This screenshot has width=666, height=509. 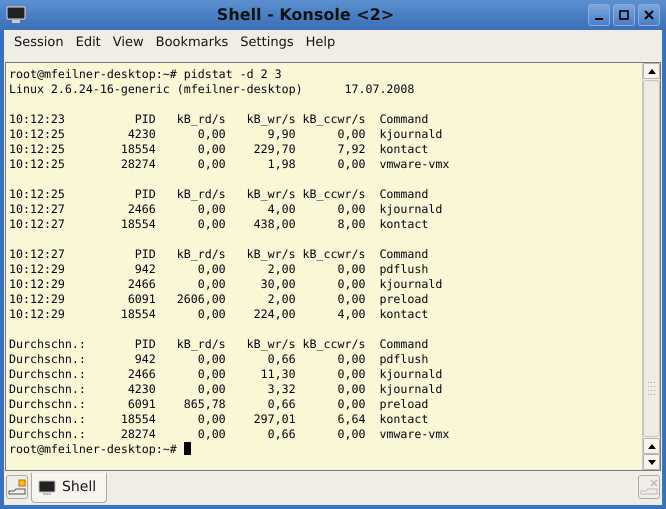 What do you see at coordinates (219, 269) in the screenshot?
I see `terminal-line: 10:12:29 942 0,00 2,00 0,00 pdflush` at bounding box center [219, 269].